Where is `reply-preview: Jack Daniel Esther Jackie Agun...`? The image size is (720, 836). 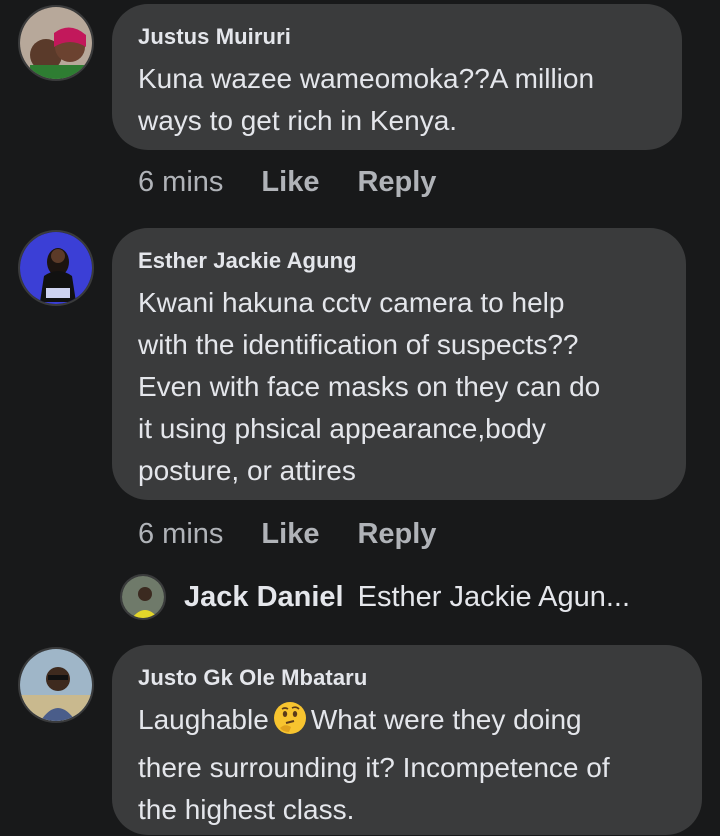 reply-preview: Jack Daniel Esther Jackie Agun... is located at coordinates (375, 597).